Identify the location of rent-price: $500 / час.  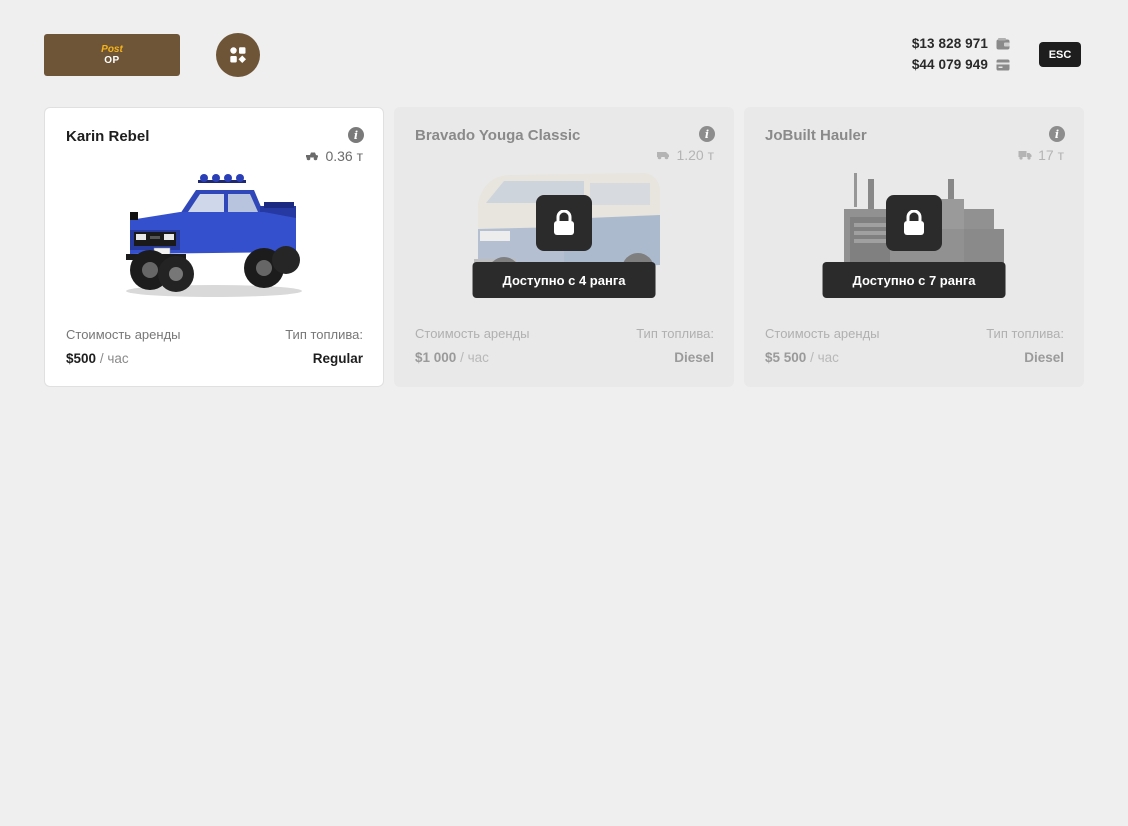
(97, 358).